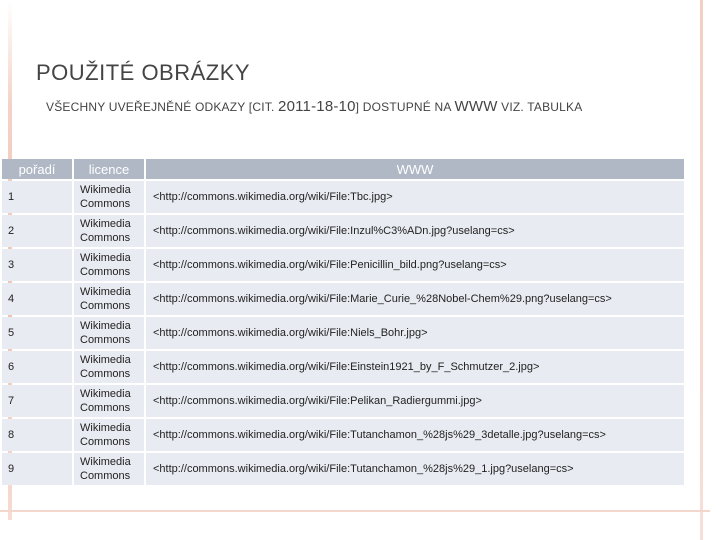  What do you see at coordinates (37, 367) in the screenshot?
I see `cell-order: 6` at bounding box center [37, 367].